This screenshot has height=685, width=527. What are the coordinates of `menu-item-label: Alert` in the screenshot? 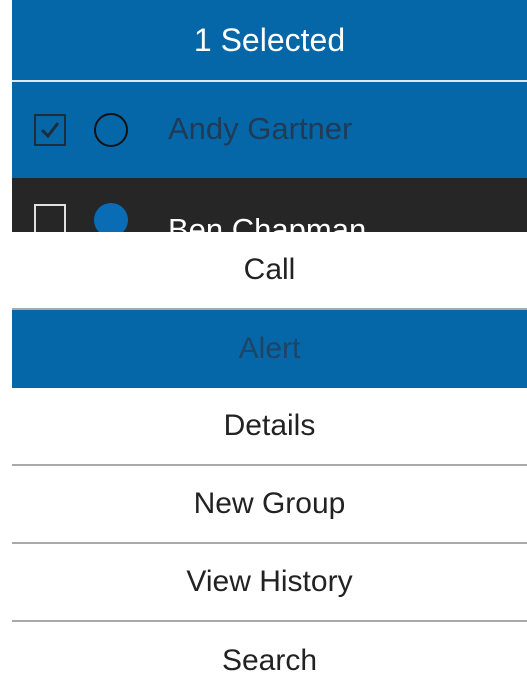 It's located at (269, 348).